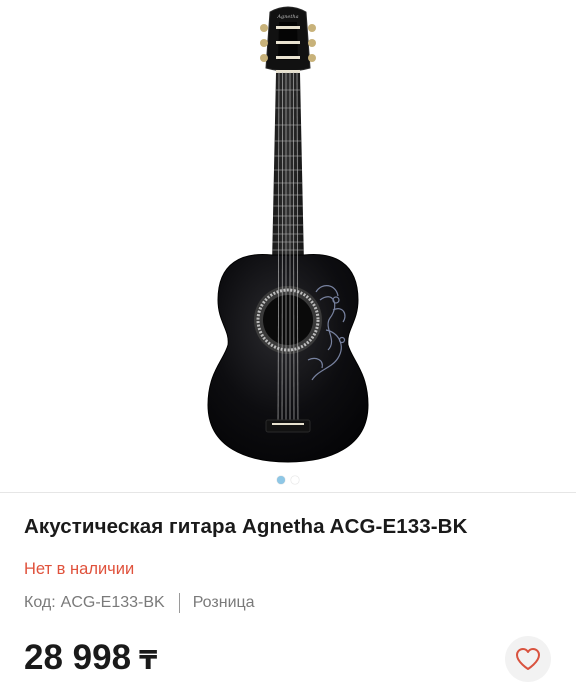 Image resolution: width=576 pixels, height=700 pixels. What do you see at coordinates (287, 17) in the screenshot?
I see `svg-text: Agnetha` at bounding box center [287, 17].